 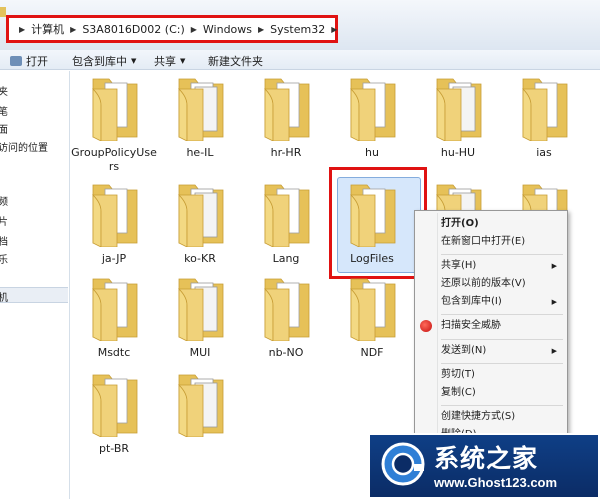 I want to click on include-library-label: 包含到库中, so click(x=99, y=61).